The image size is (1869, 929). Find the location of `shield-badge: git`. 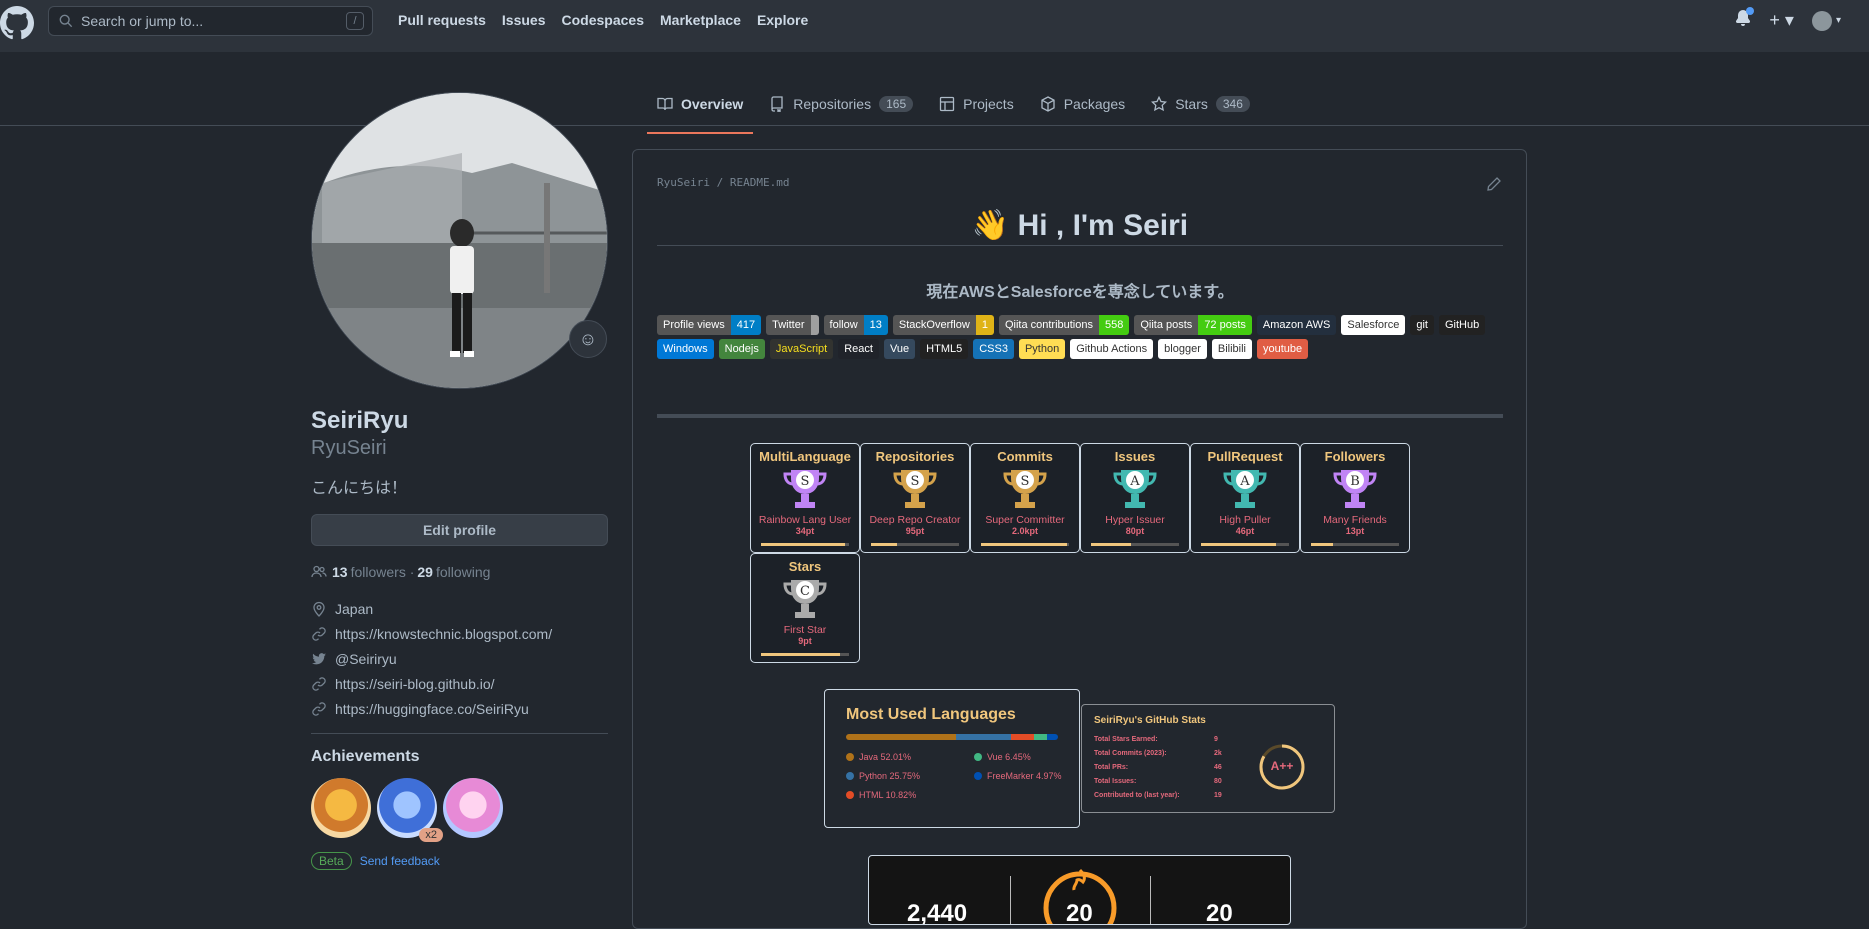

shield-badge: git is located at coordinates (1422, 325).